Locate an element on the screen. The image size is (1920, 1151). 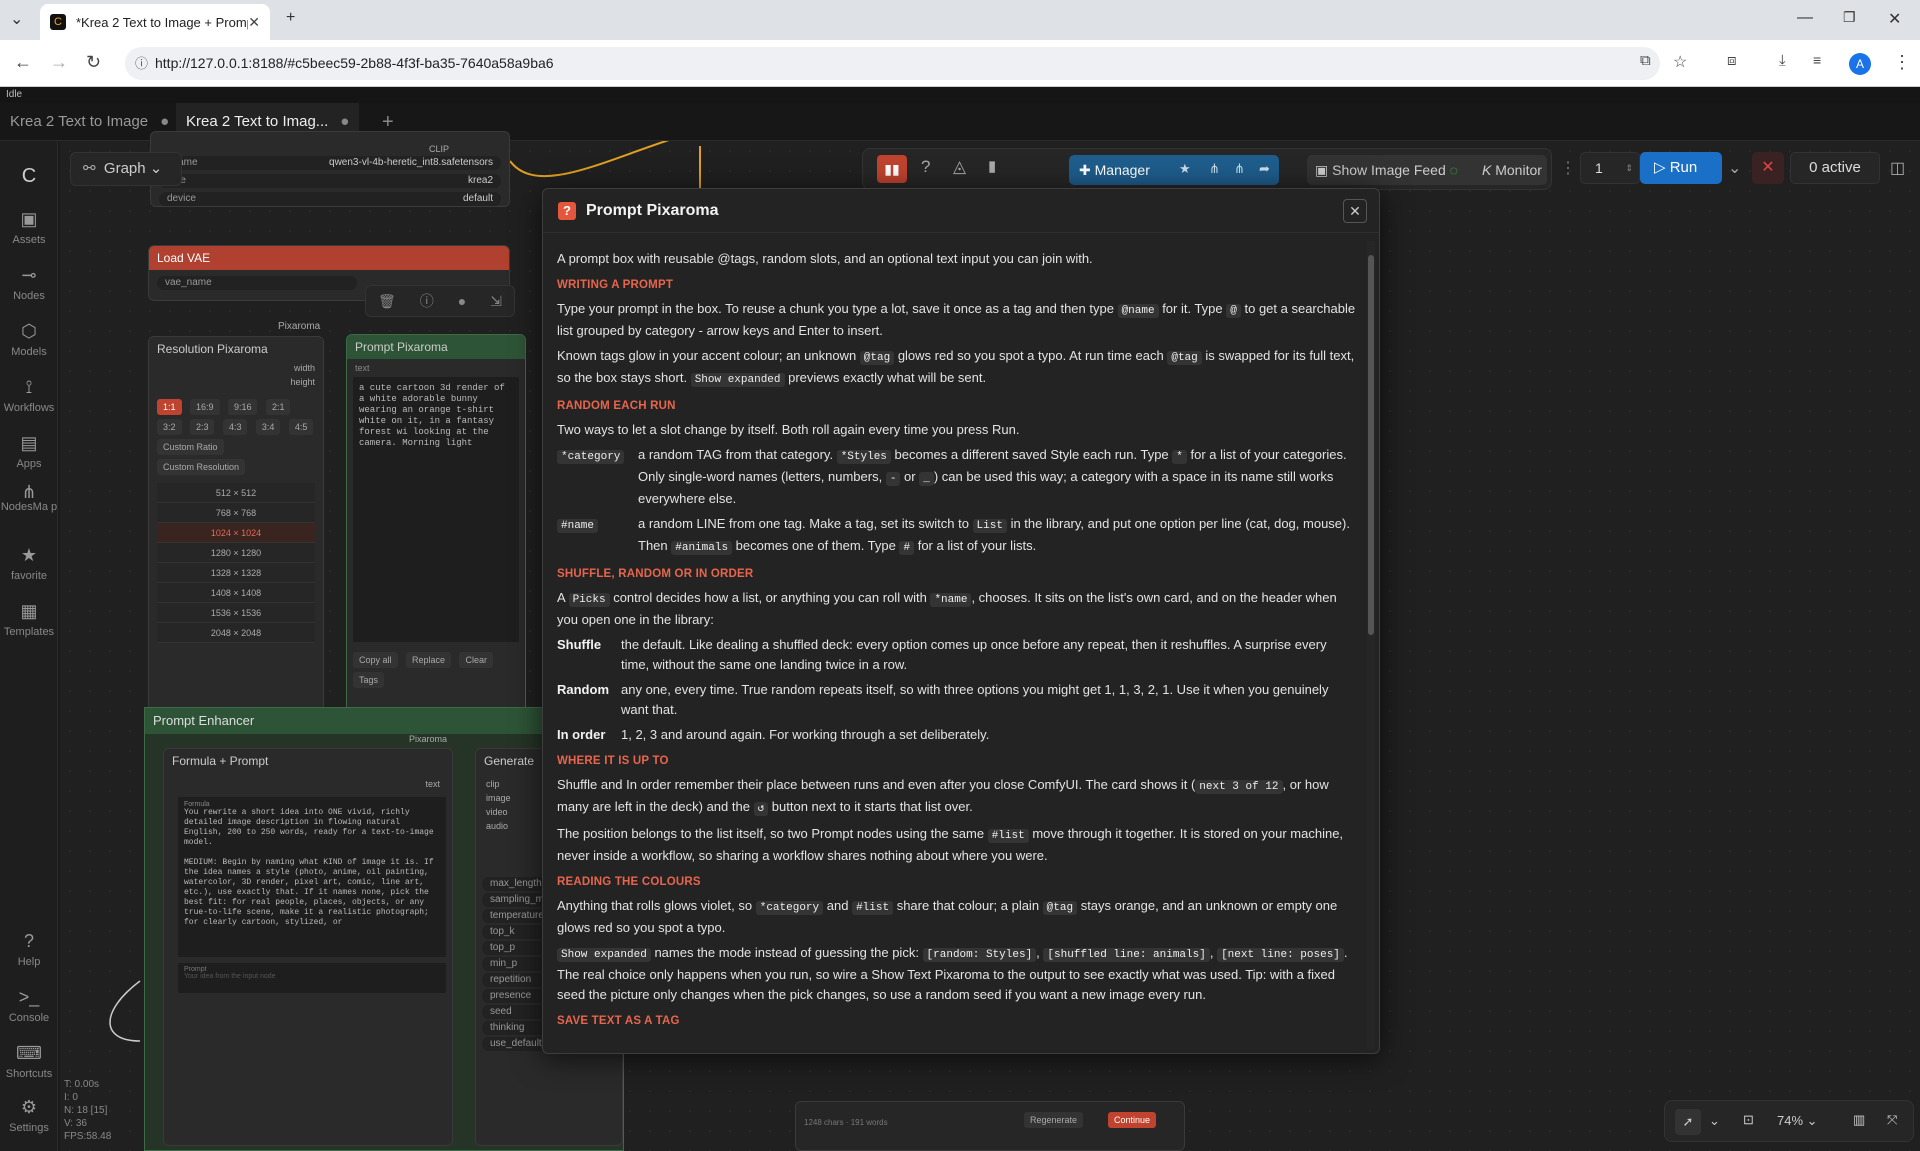
panel-toggle-icon: ◫ is located at coordinates (1897, 168).